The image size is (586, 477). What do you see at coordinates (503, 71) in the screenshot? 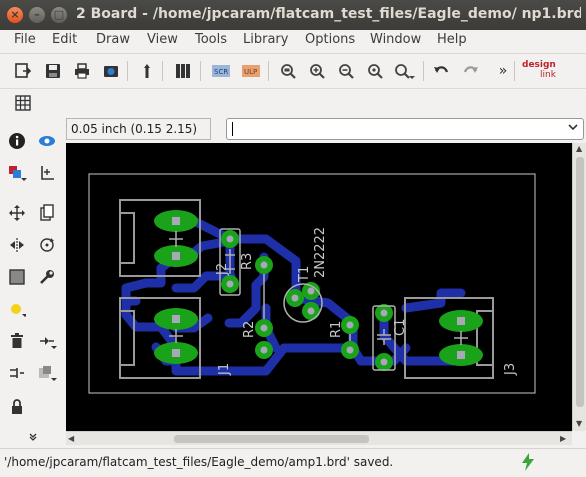
I see `toolbar-overflow-button: »` at bounding box center [503, 71].